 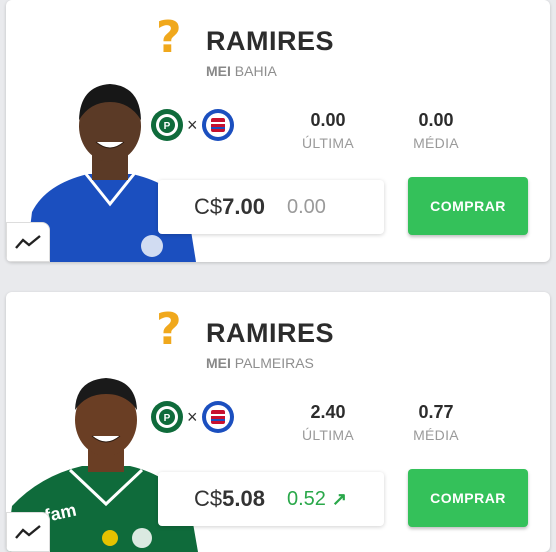 I want to click on variation-value: 0.00, so click(x=306, y=206).